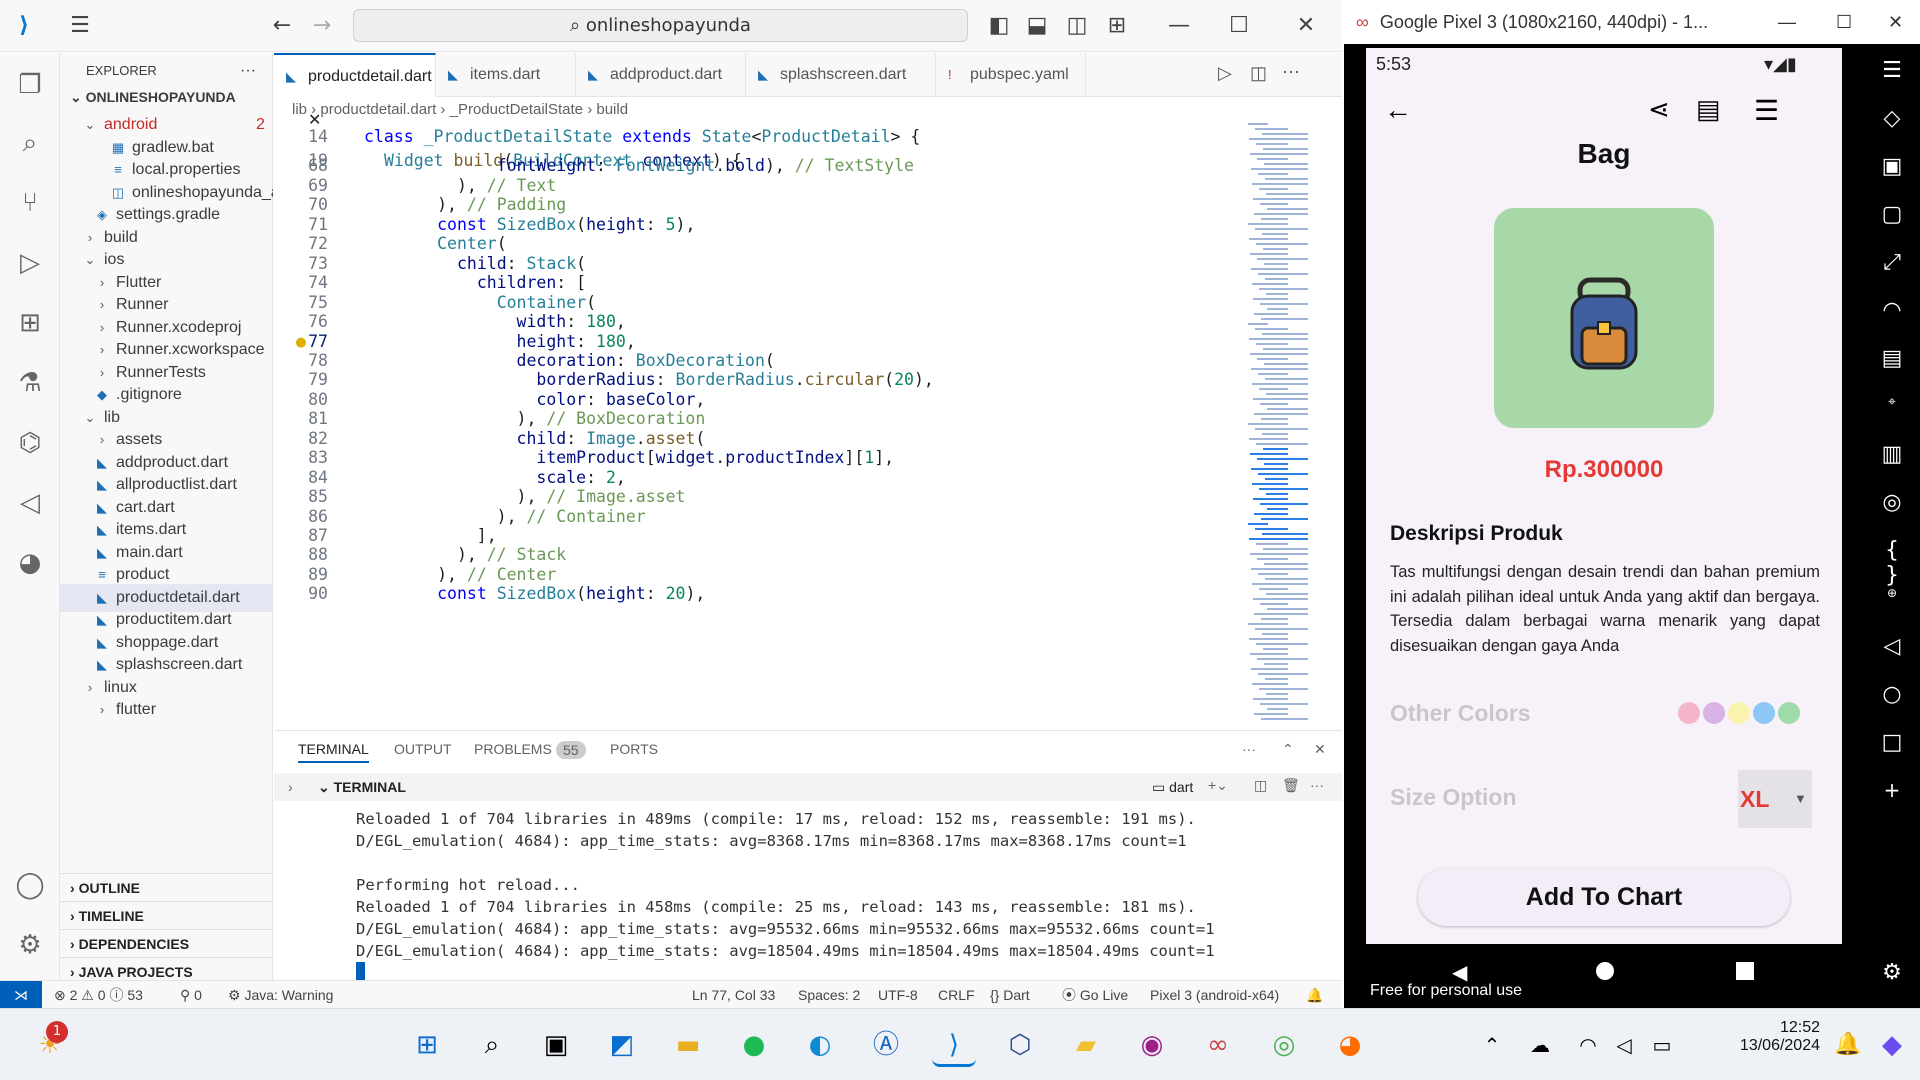 The image size is (1920, 1080). Describe the element at coordinates (1892, 118) in the screenshot. I see `tag-icon: ◇` at that location.